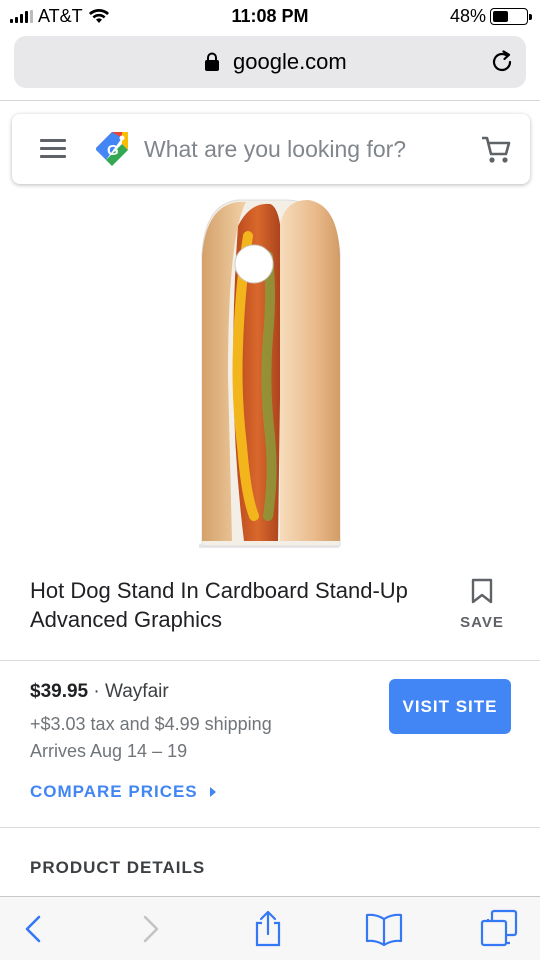 This screenshot has height=960, width=540. Describe the element at coordinates (290, 62) in the screenshot. I see `url-text: google.com` at that location.